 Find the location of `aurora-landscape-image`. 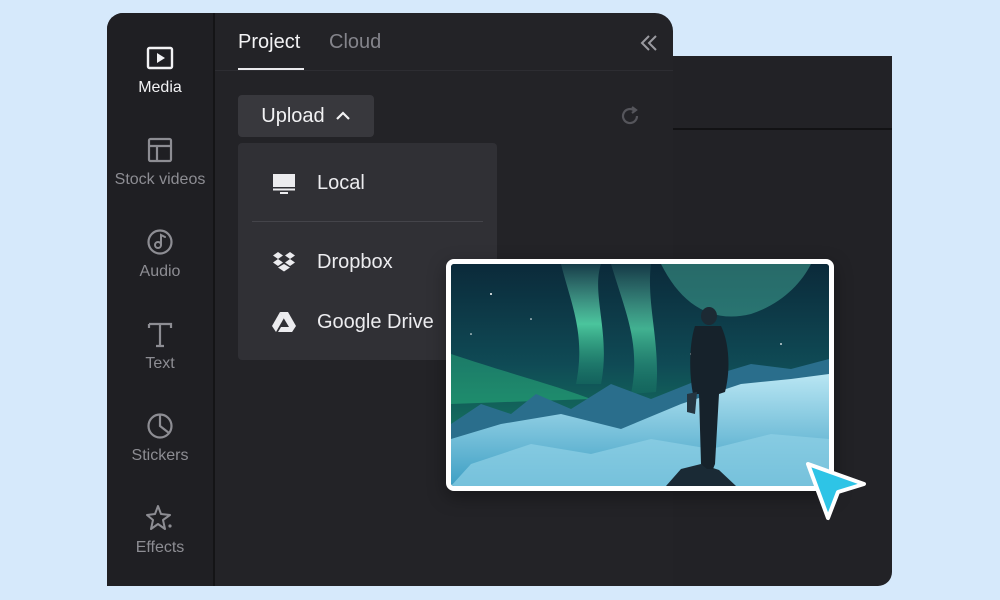

aurora-landscape-image is located at coordinates (640, 375).